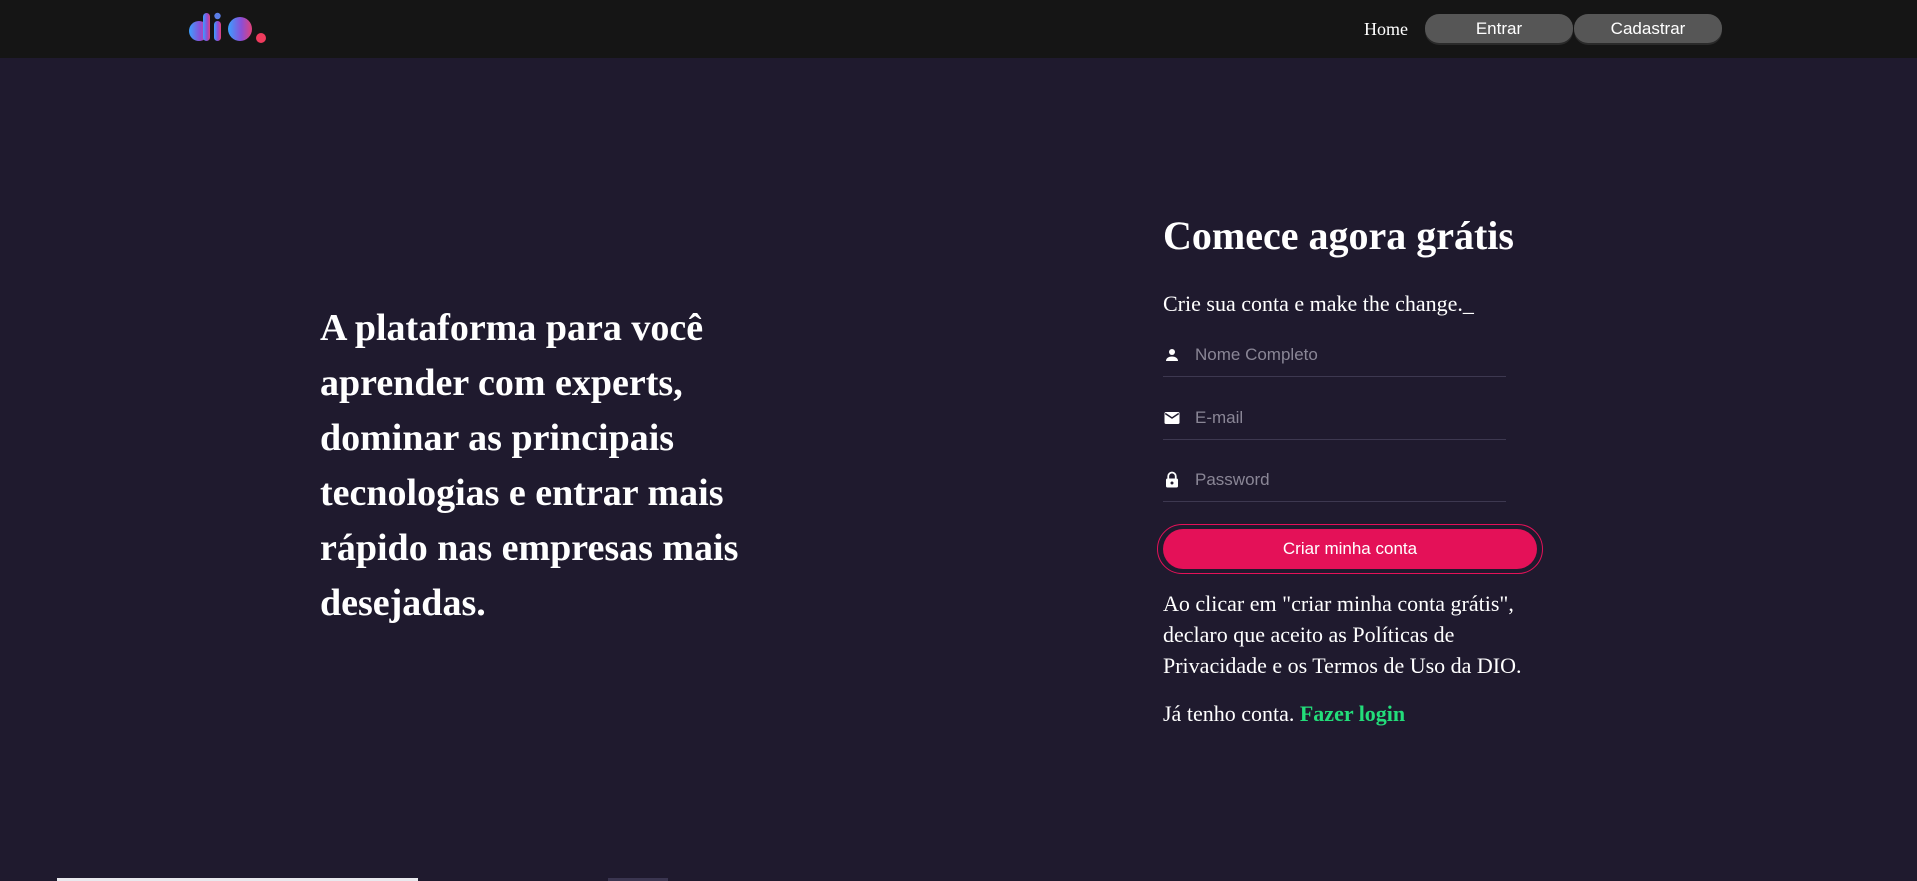  I want to click on name-input, so click(1345, 355).